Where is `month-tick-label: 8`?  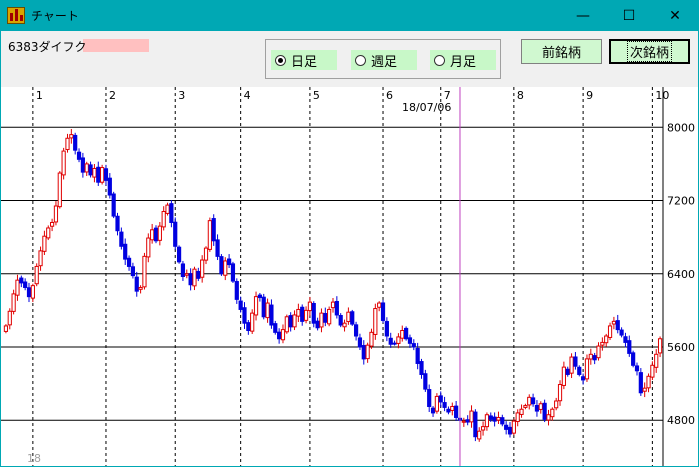 month-tick-label: 8 is located at coordinates (520, 95).